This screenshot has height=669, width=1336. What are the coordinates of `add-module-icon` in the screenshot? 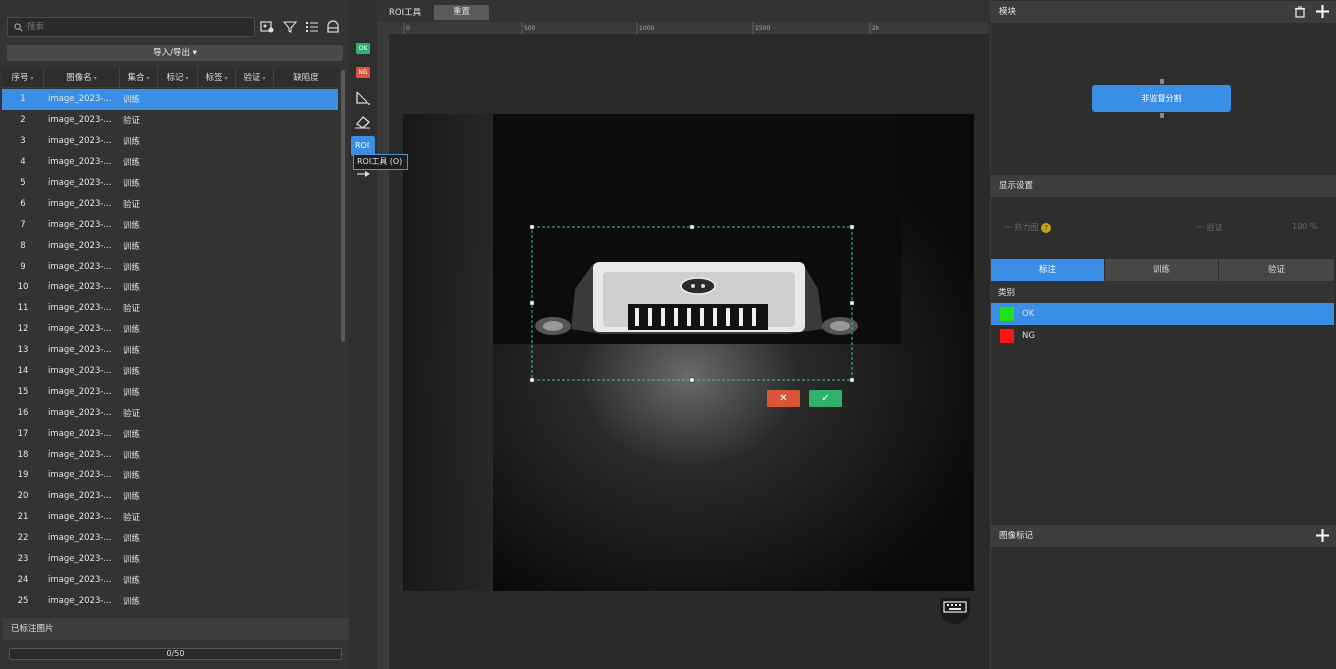 It's located at (1322, 11).